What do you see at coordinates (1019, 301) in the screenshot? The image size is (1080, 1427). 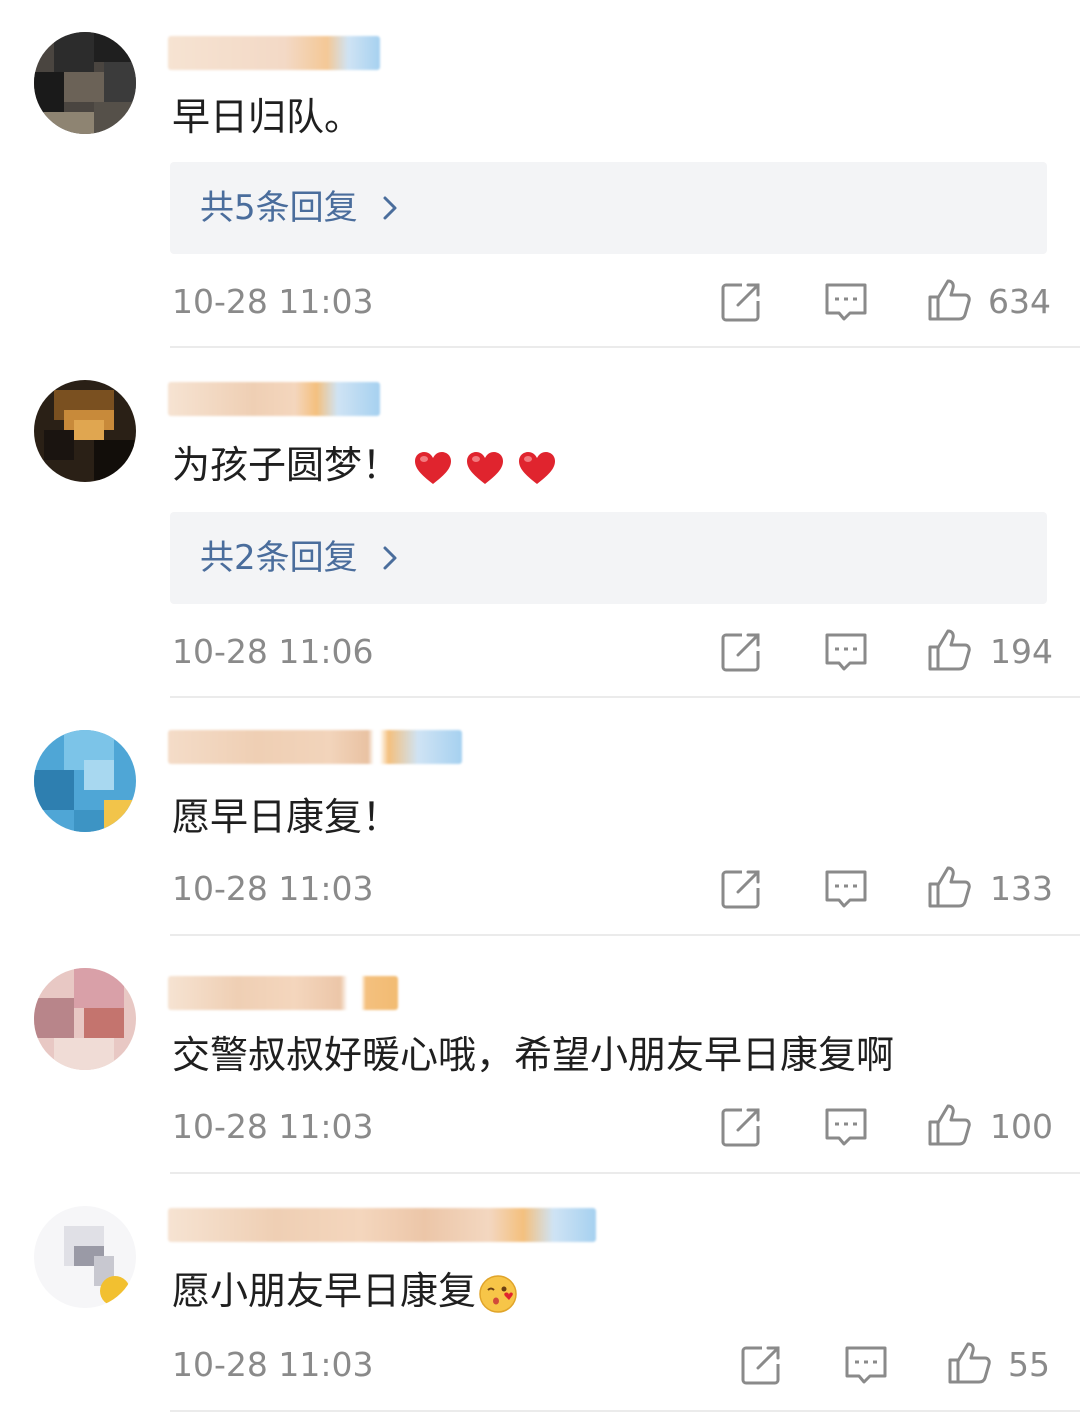 I see `like-count: 634` at bounding box center [1019, 301].